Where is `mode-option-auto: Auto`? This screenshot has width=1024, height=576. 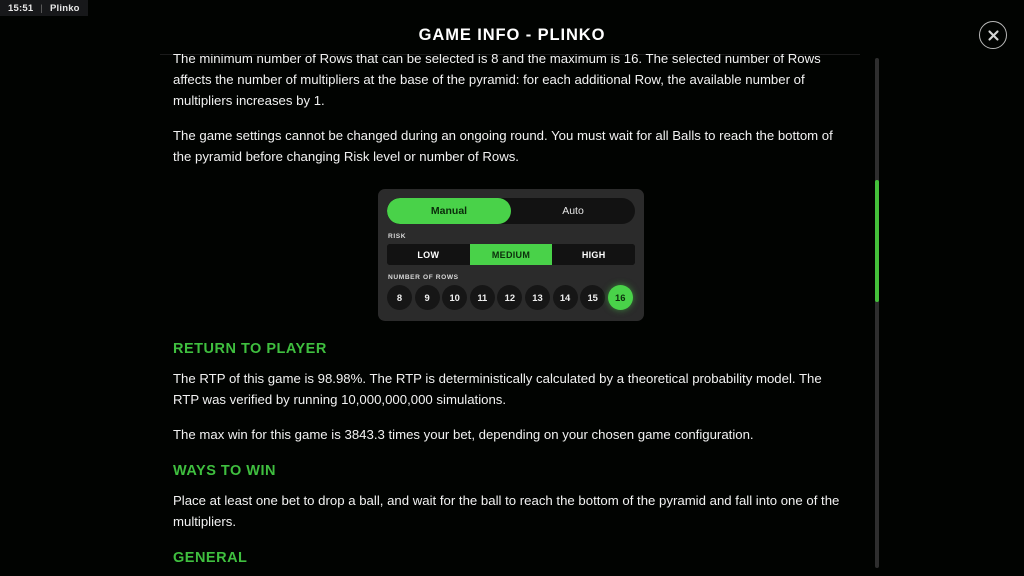 mode-option-auto: Auto is located at coordinates (573, 211).